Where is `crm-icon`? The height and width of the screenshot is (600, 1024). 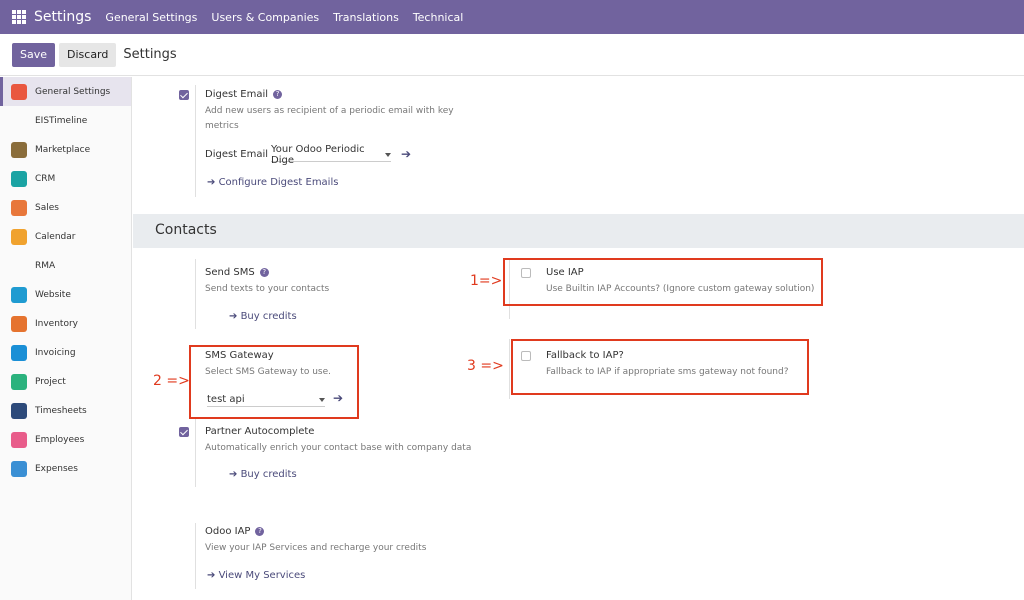 crm-icon is located at coordinates (19, 178).